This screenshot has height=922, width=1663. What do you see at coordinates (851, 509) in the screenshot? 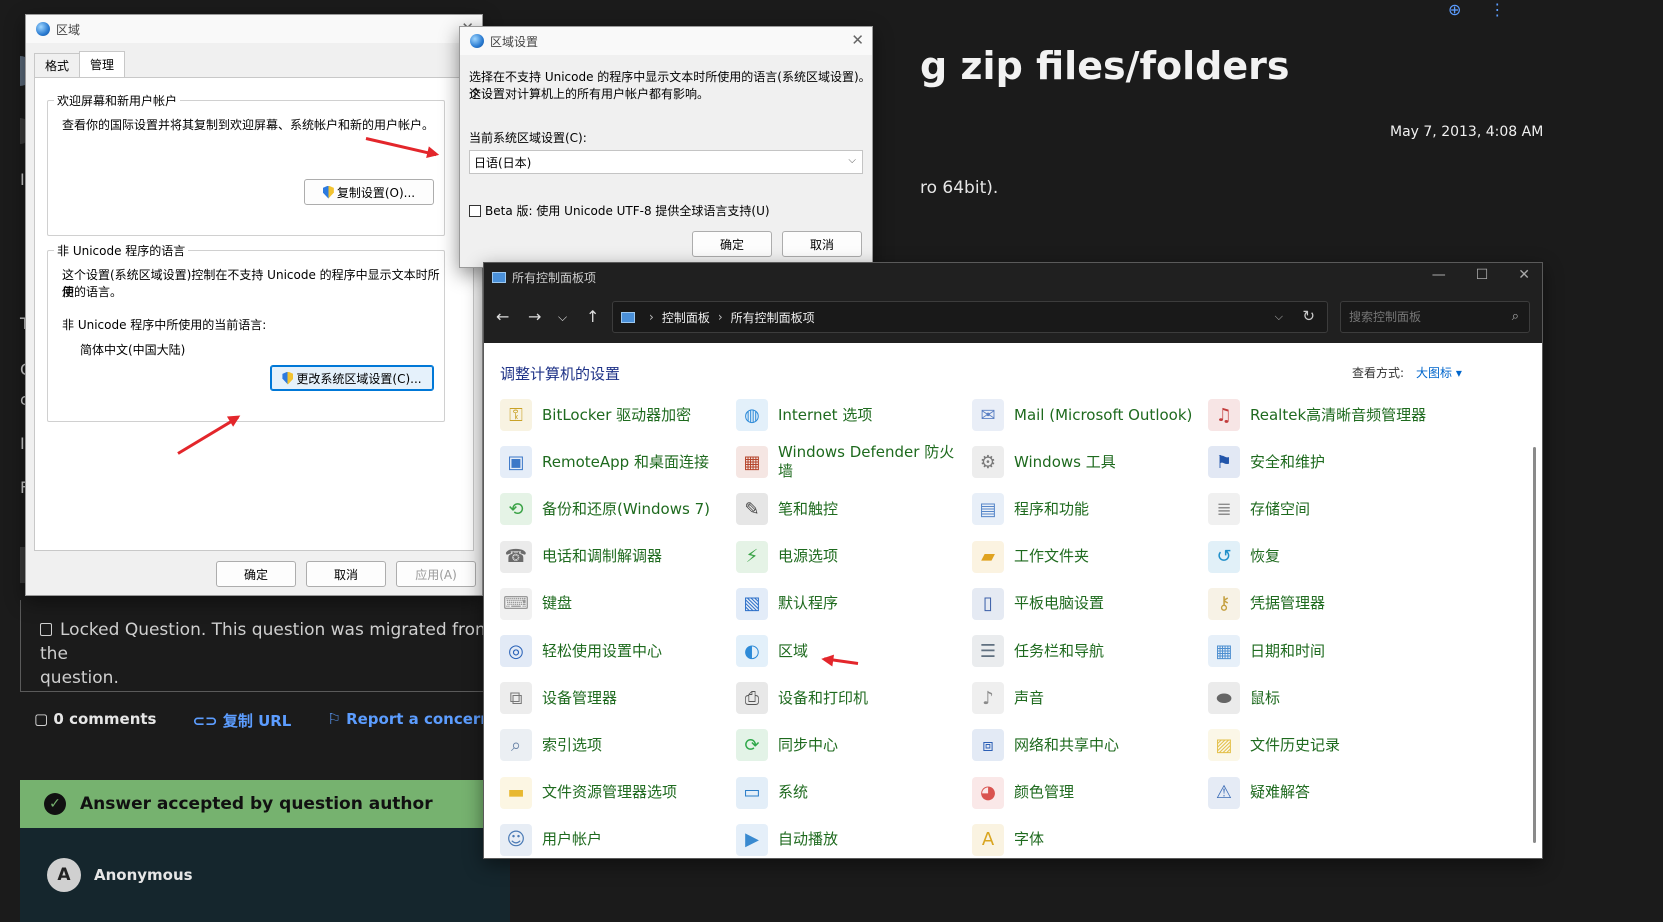
I see `control-panel-item: ✎ 笔和触控` at bounding box center [851, 509].